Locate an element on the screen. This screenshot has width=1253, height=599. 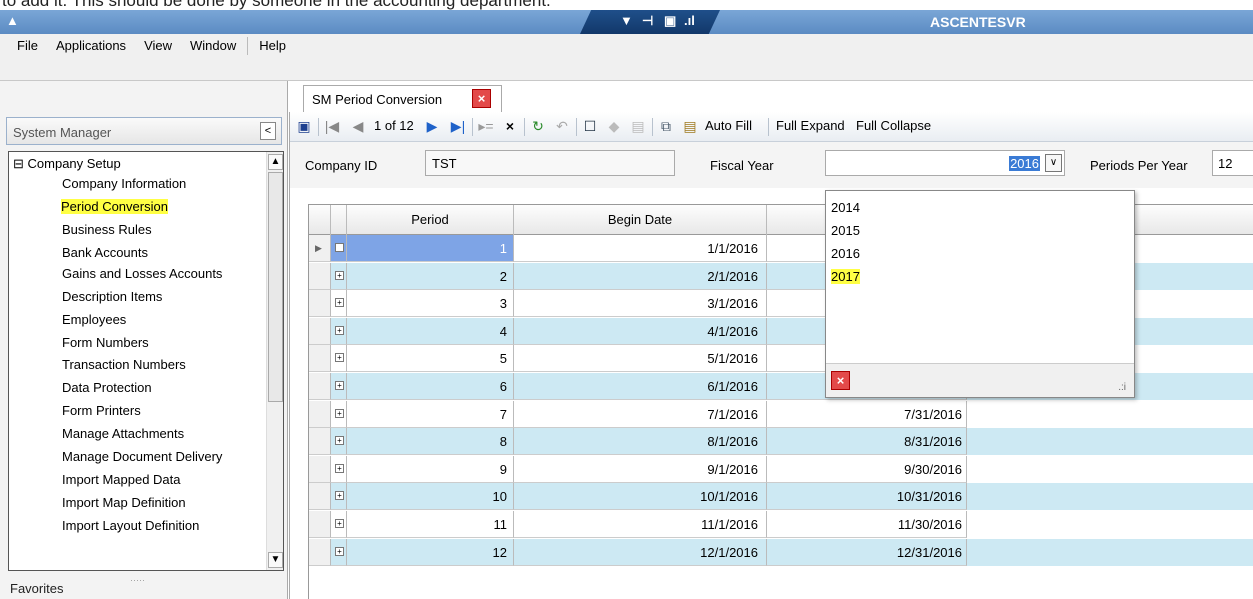
full-expand-button: Full Expand is located at coordinates (810, 125).